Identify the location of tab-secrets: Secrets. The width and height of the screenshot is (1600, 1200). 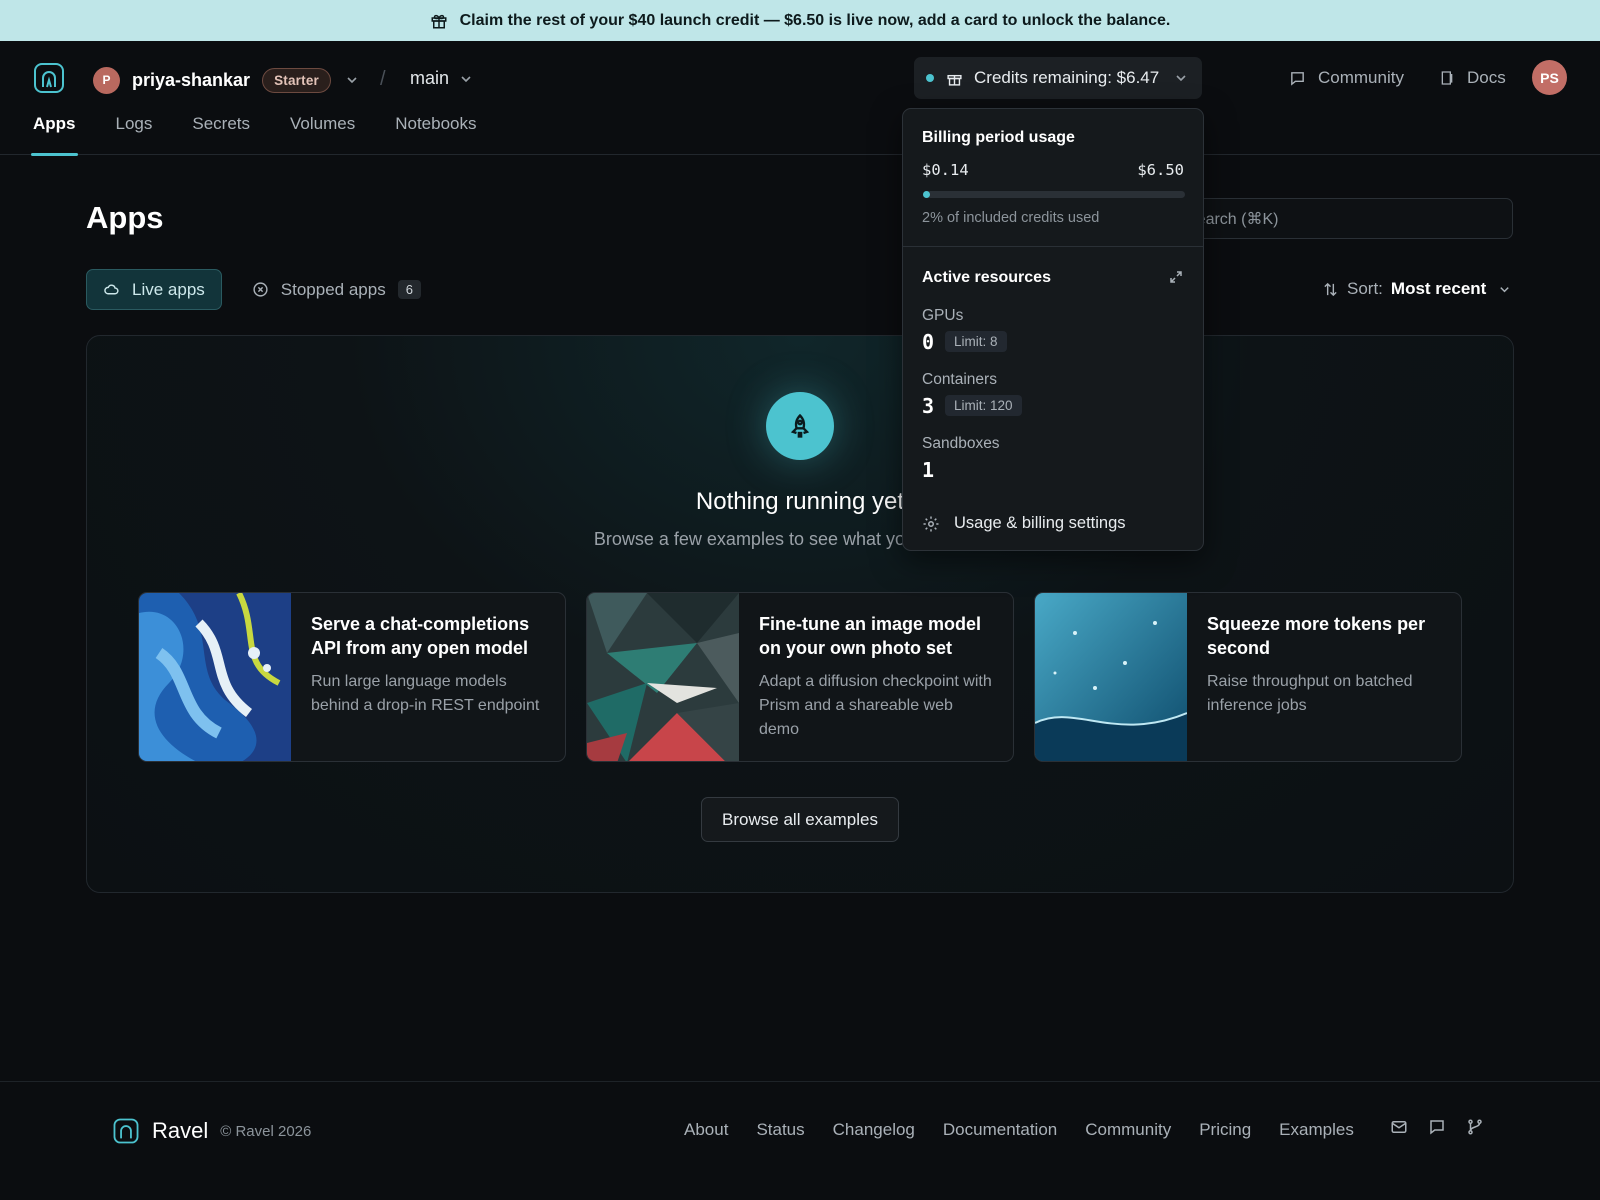
(221, 134).